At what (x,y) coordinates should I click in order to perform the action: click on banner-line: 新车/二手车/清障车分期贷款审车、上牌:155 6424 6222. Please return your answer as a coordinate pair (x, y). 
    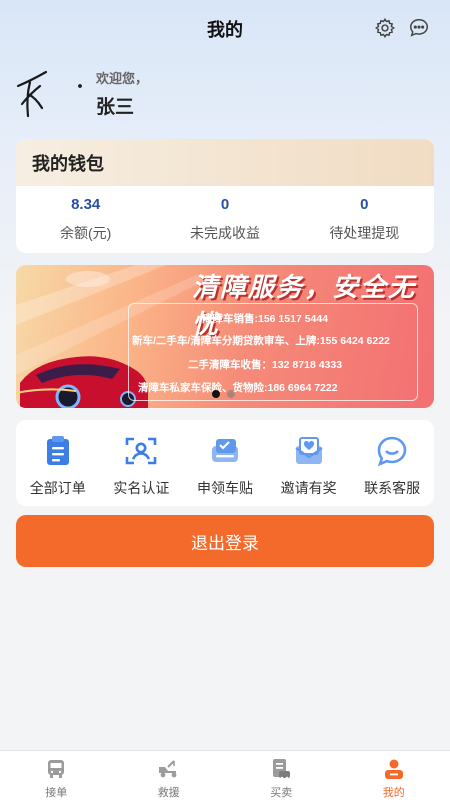
    Looking at the image, I should click on (261, 341).